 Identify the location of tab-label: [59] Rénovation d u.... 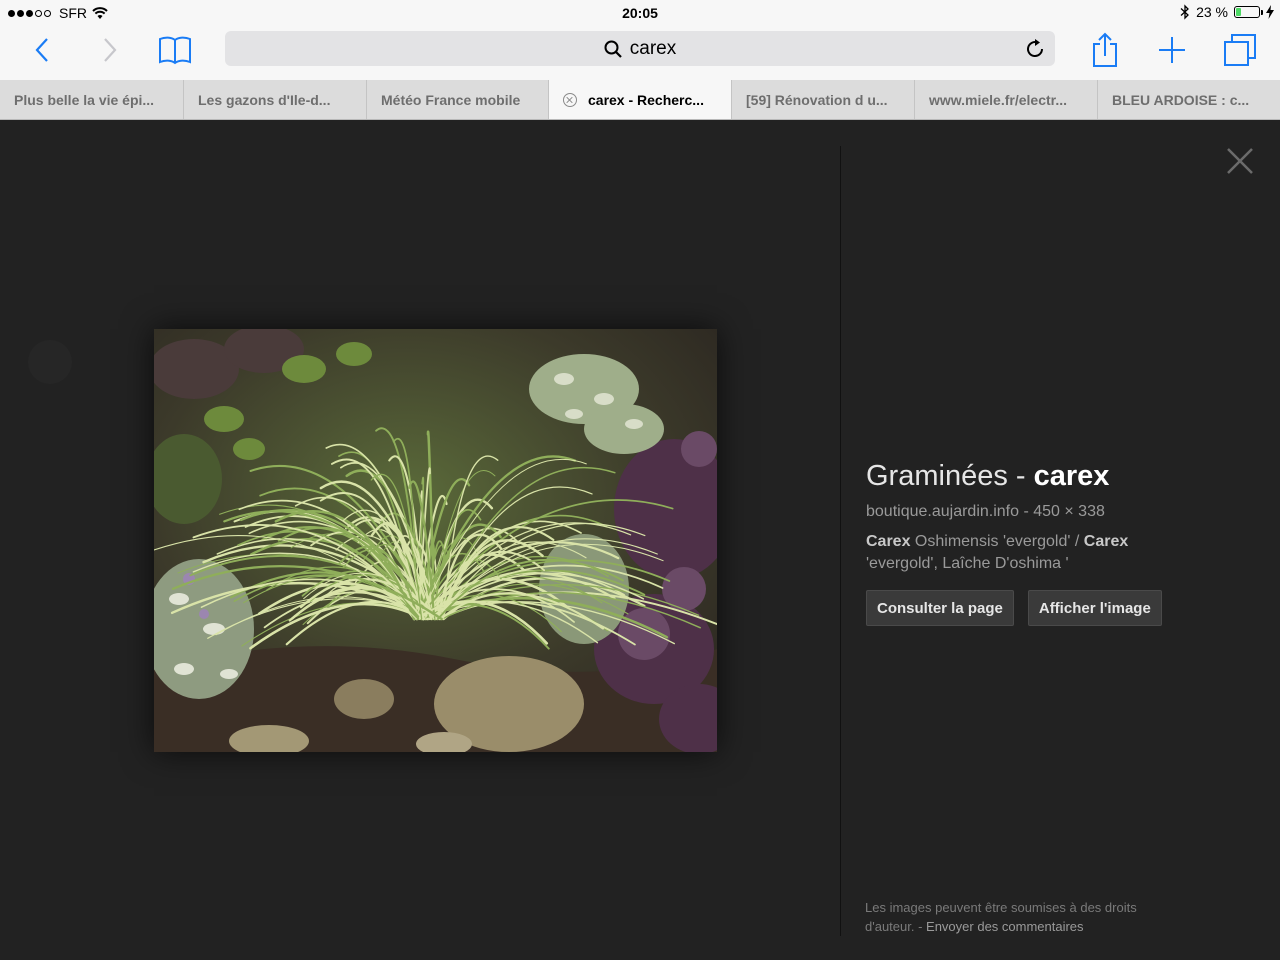
(817, 99).